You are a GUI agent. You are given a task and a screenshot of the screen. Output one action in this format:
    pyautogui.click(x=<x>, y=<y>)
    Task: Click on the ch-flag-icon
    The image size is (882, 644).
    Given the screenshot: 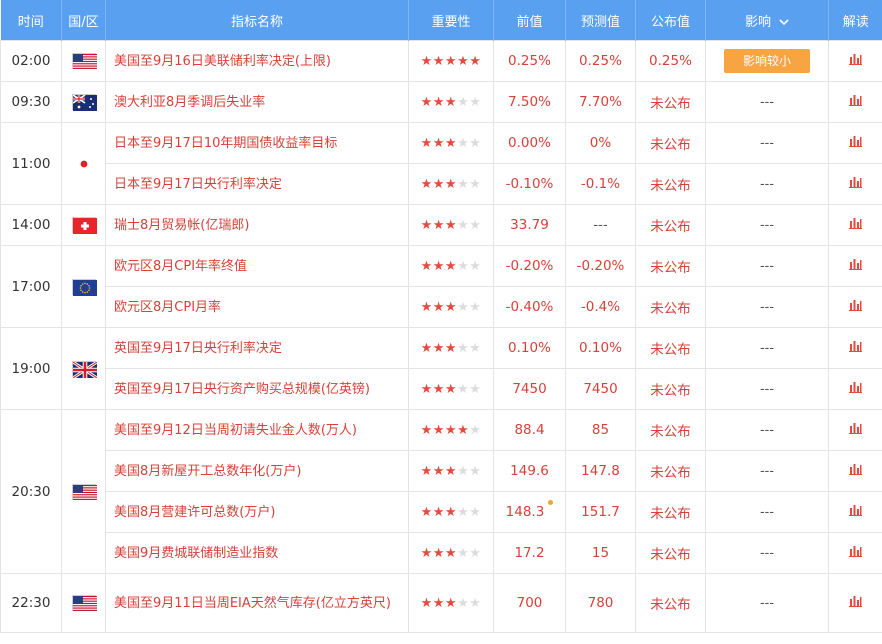 What is the action you would take?
    pyautogui.click(x=84, y=225)
    